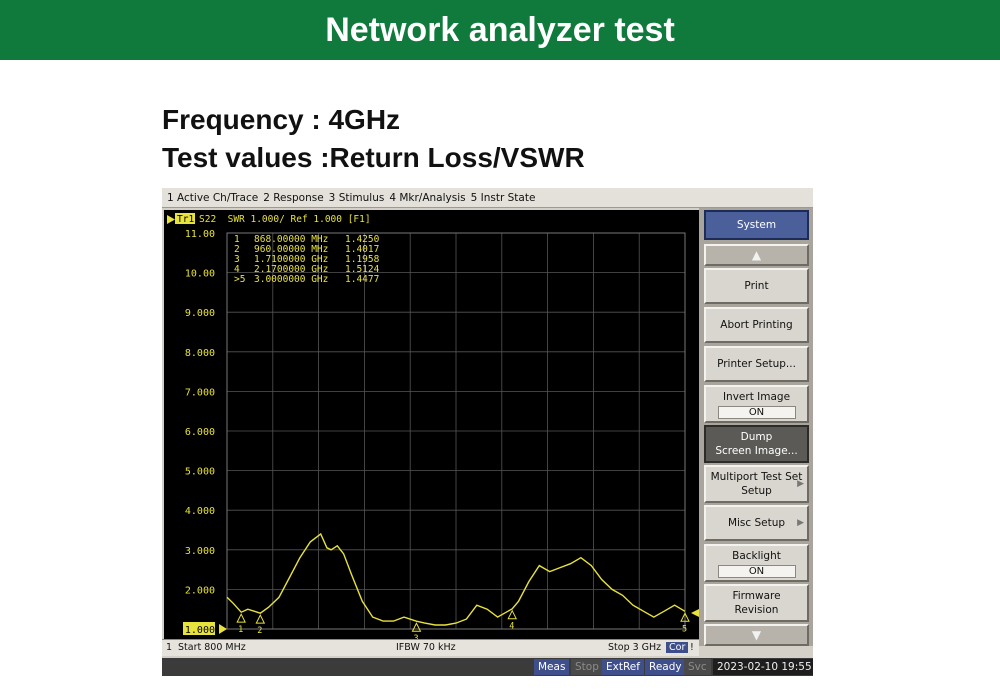 This screenshot has height=700, width=1000. What do you see at coordinates (200, 353) in the screenshot?
I see `y-tick-label: 8.000` at bounding box center [200, 353].